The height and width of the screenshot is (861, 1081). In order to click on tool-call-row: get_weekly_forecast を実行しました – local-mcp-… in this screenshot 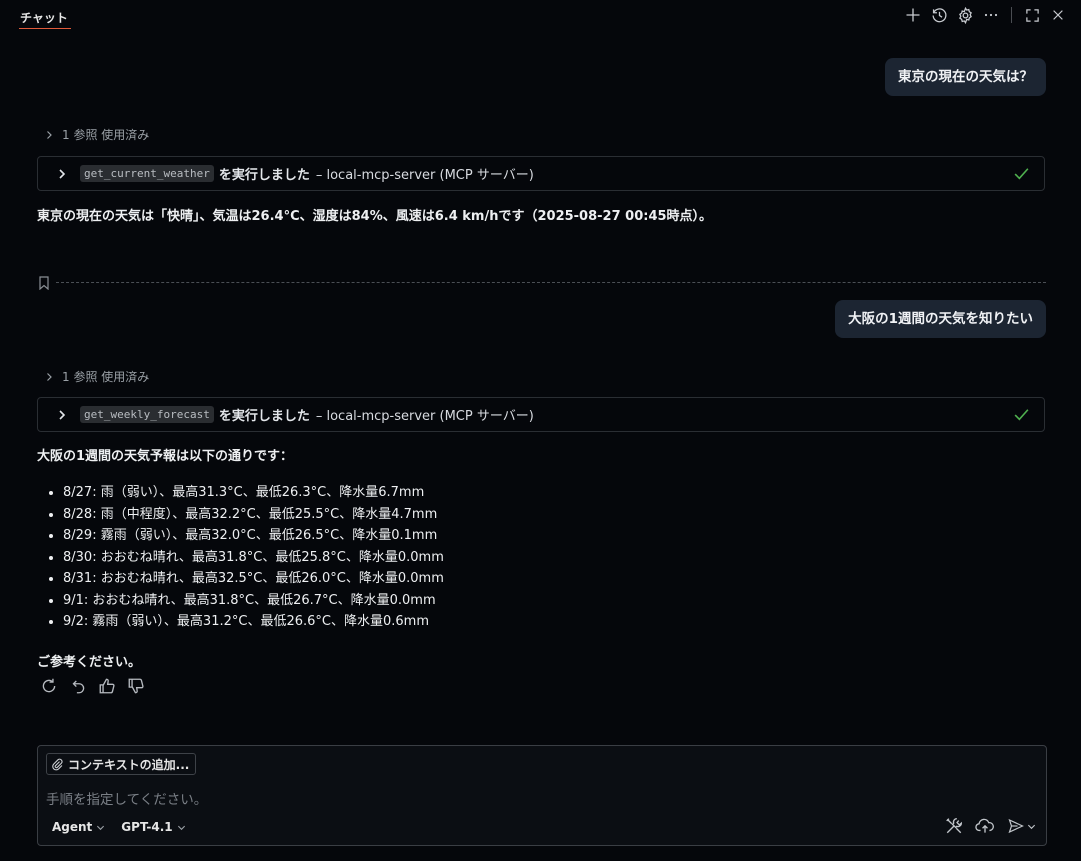, I will do `click(541, 414)`.